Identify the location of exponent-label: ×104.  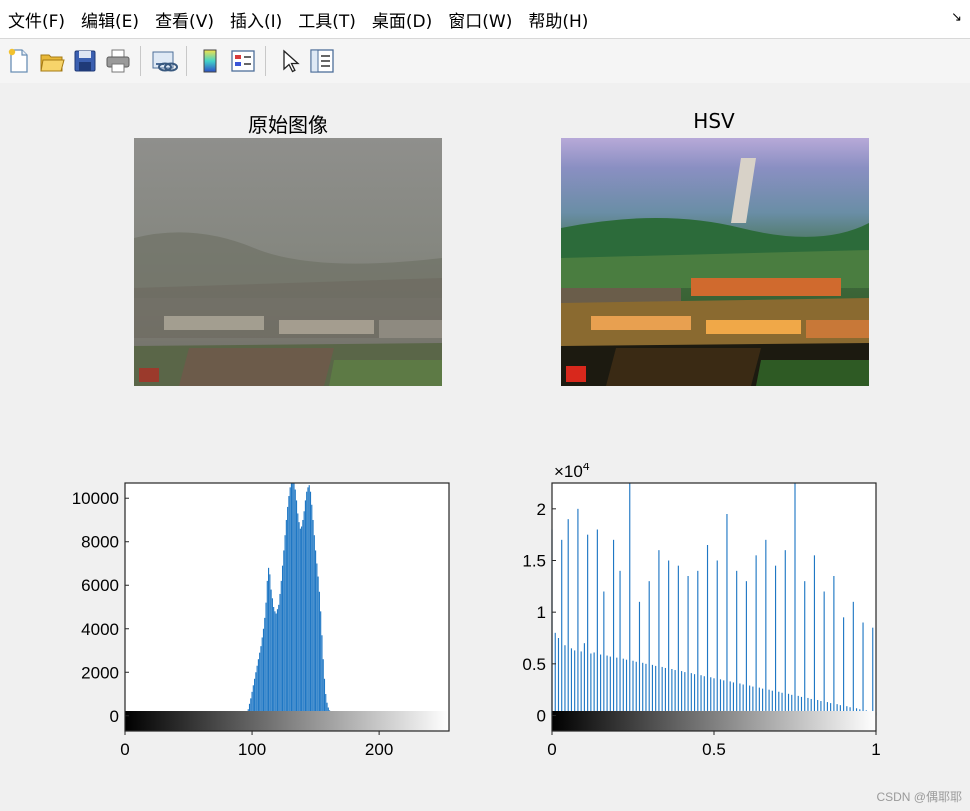
(572, 472).